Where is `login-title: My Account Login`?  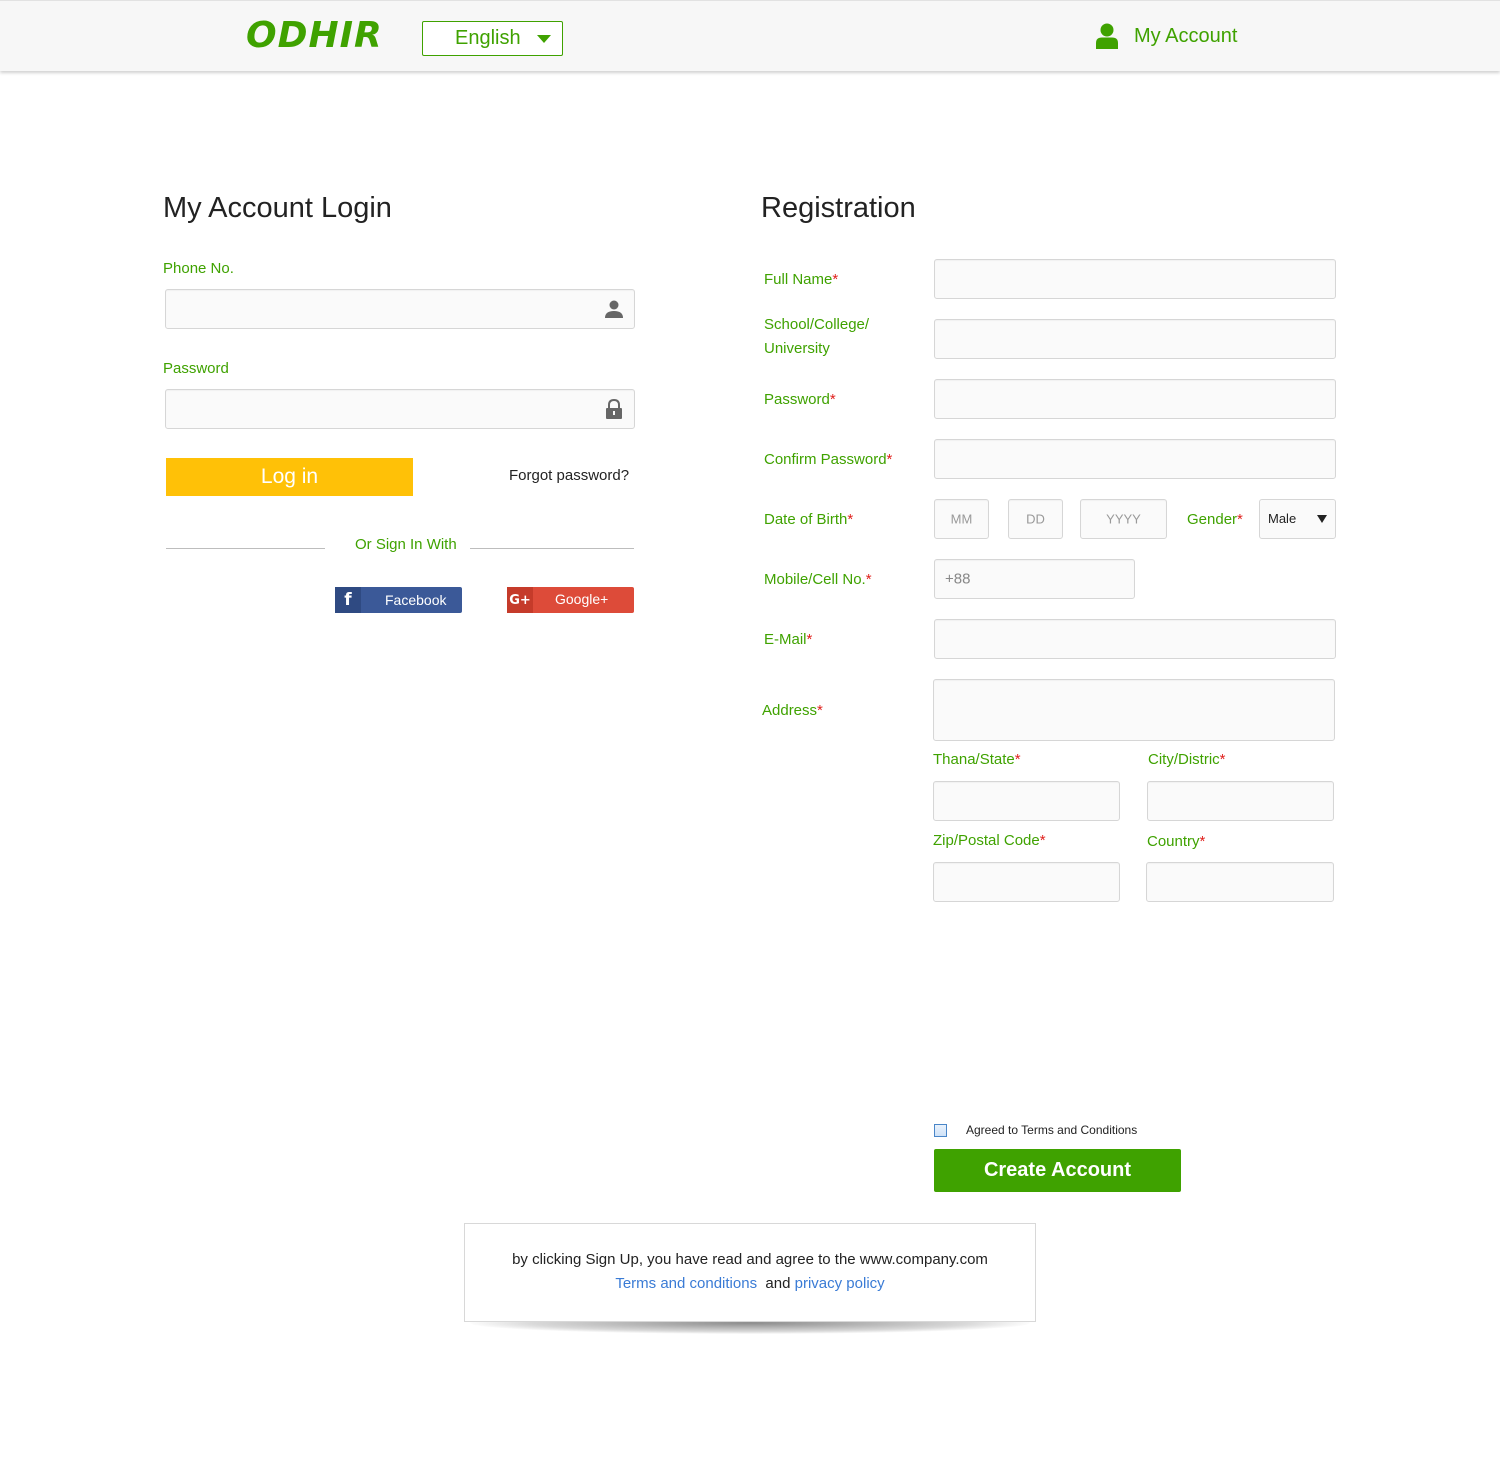
login-title: My Account Login is located at coordinates (277, 208).